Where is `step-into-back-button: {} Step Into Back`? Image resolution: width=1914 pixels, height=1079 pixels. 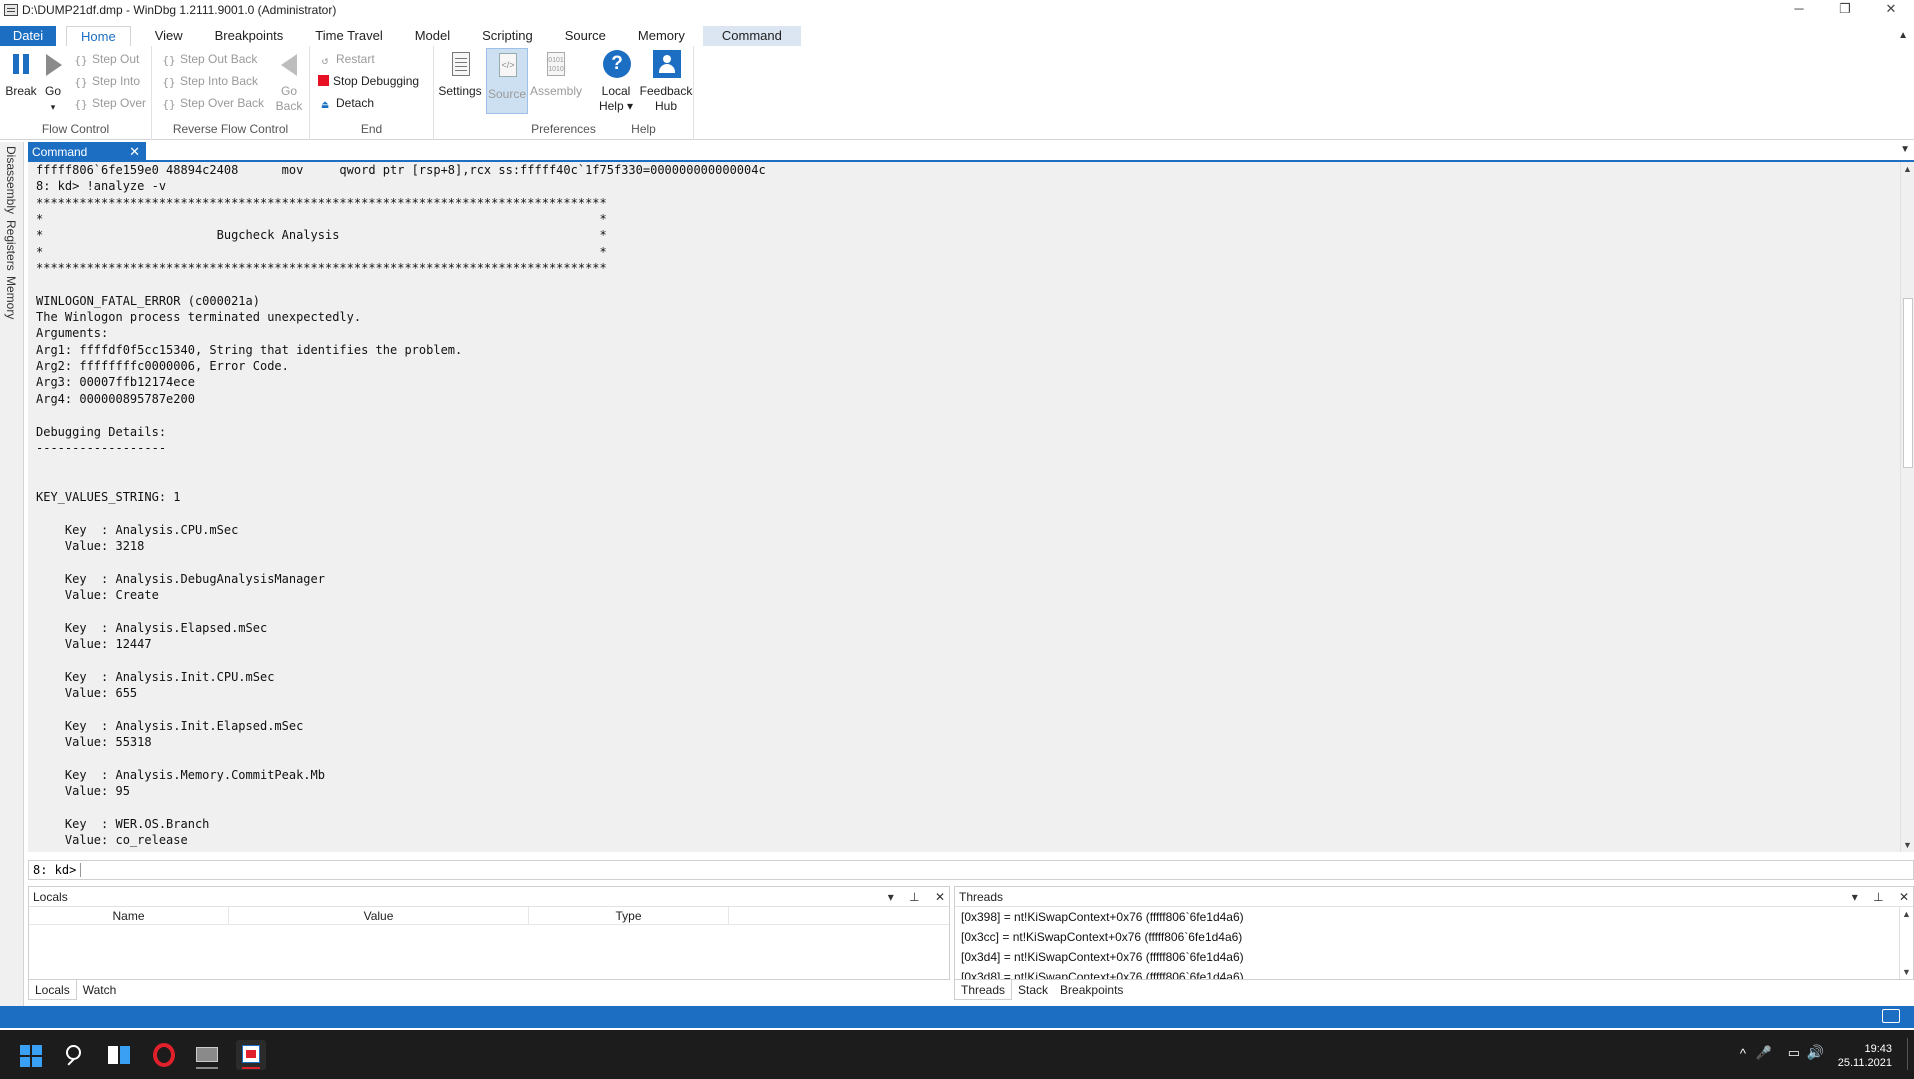
step-into-back-button: {} Step Into Back is located at coordinates (210, 81).